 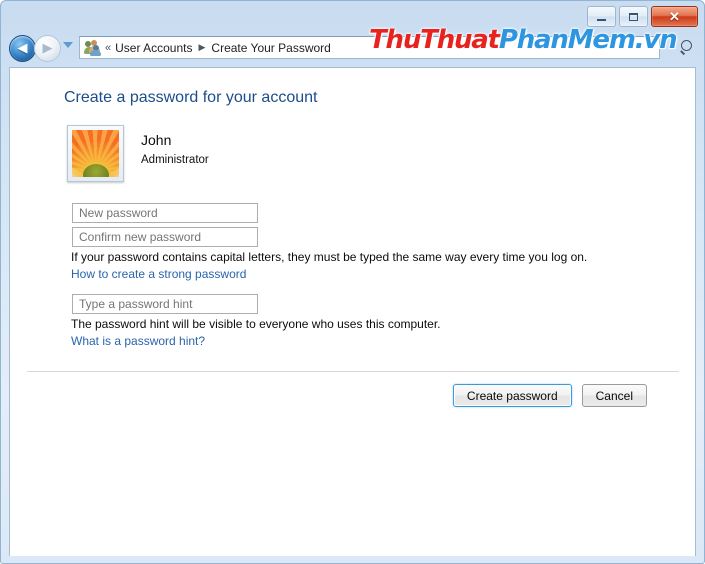 What do you see at coordinates (165, 304) in the screenshot?
I see `password-hint-input` at bounding box center [165, 304].